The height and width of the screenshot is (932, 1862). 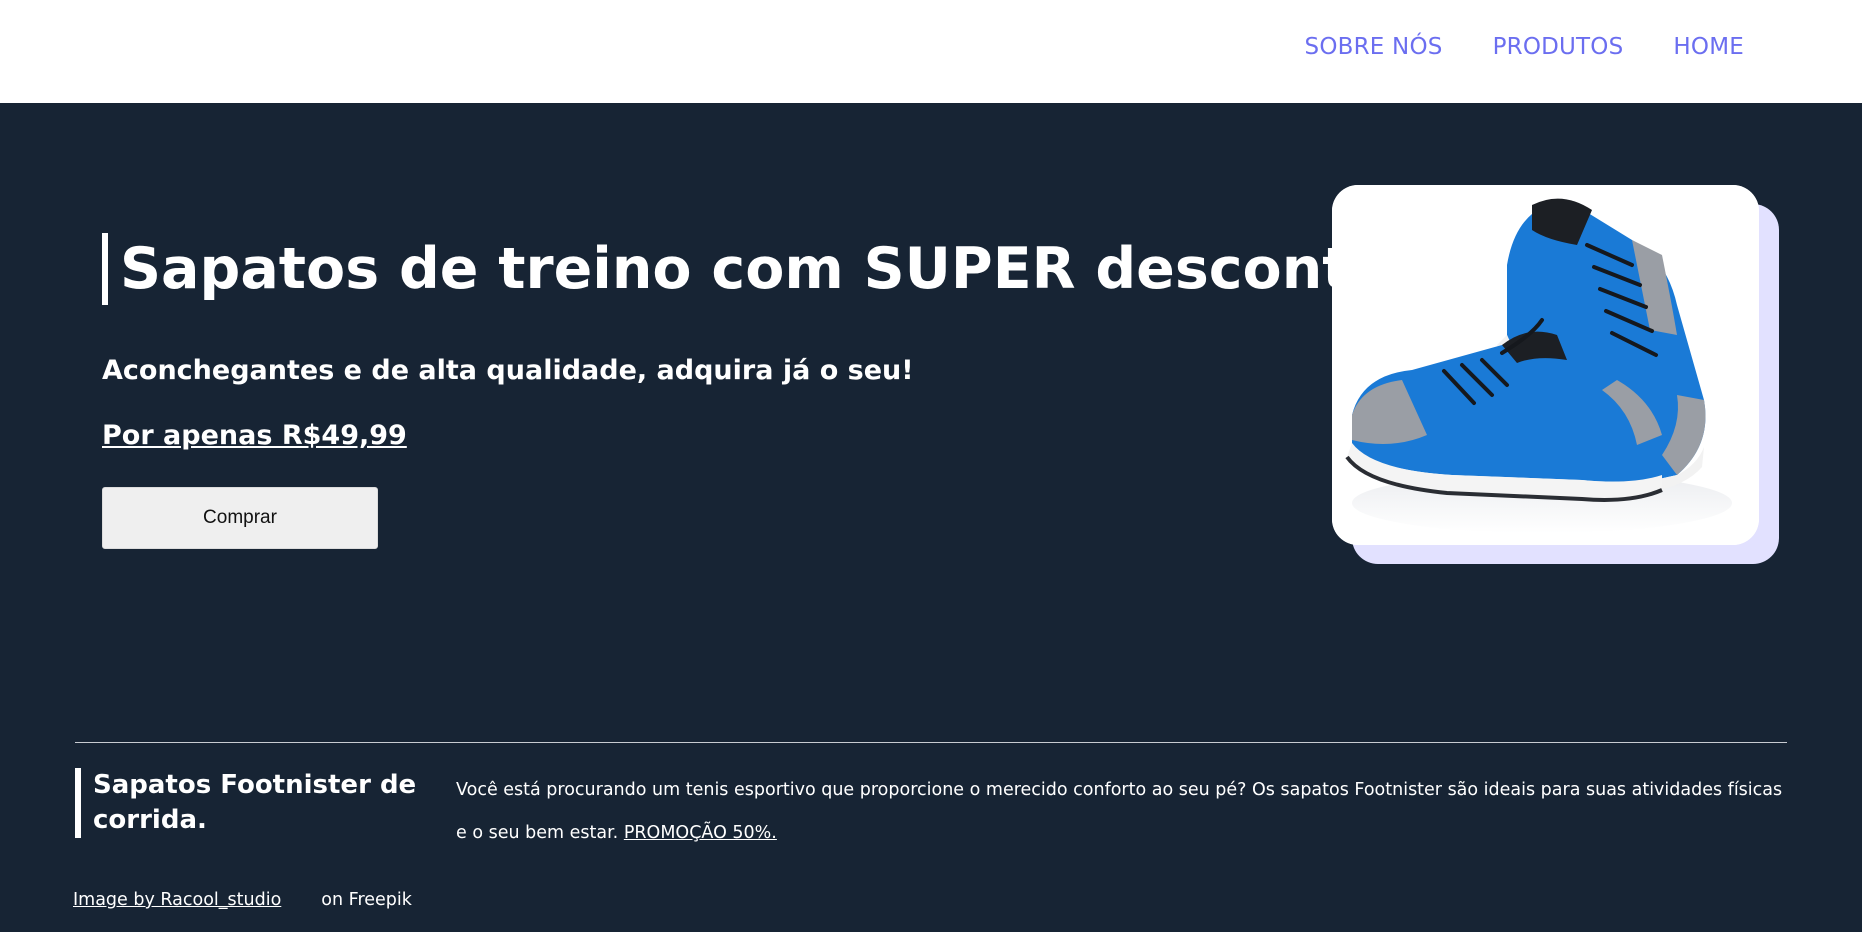 What do you see at coordinates (254, 435) in the screenshot?
I see `hero-price: Por apenas R$49,99` at bounding box center [254, 435].